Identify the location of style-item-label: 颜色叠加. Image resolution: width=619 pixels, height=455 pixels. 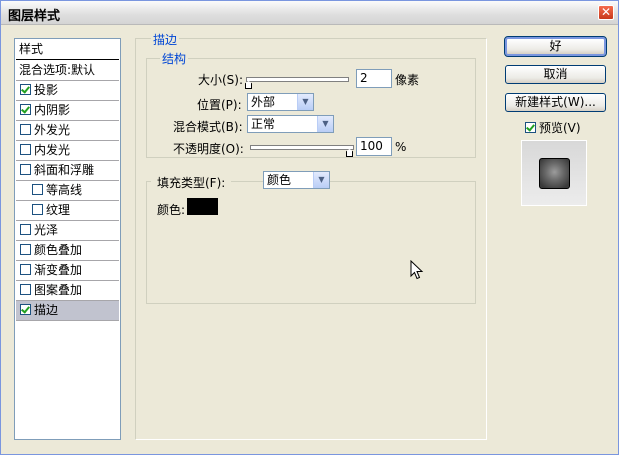
(58, 250).